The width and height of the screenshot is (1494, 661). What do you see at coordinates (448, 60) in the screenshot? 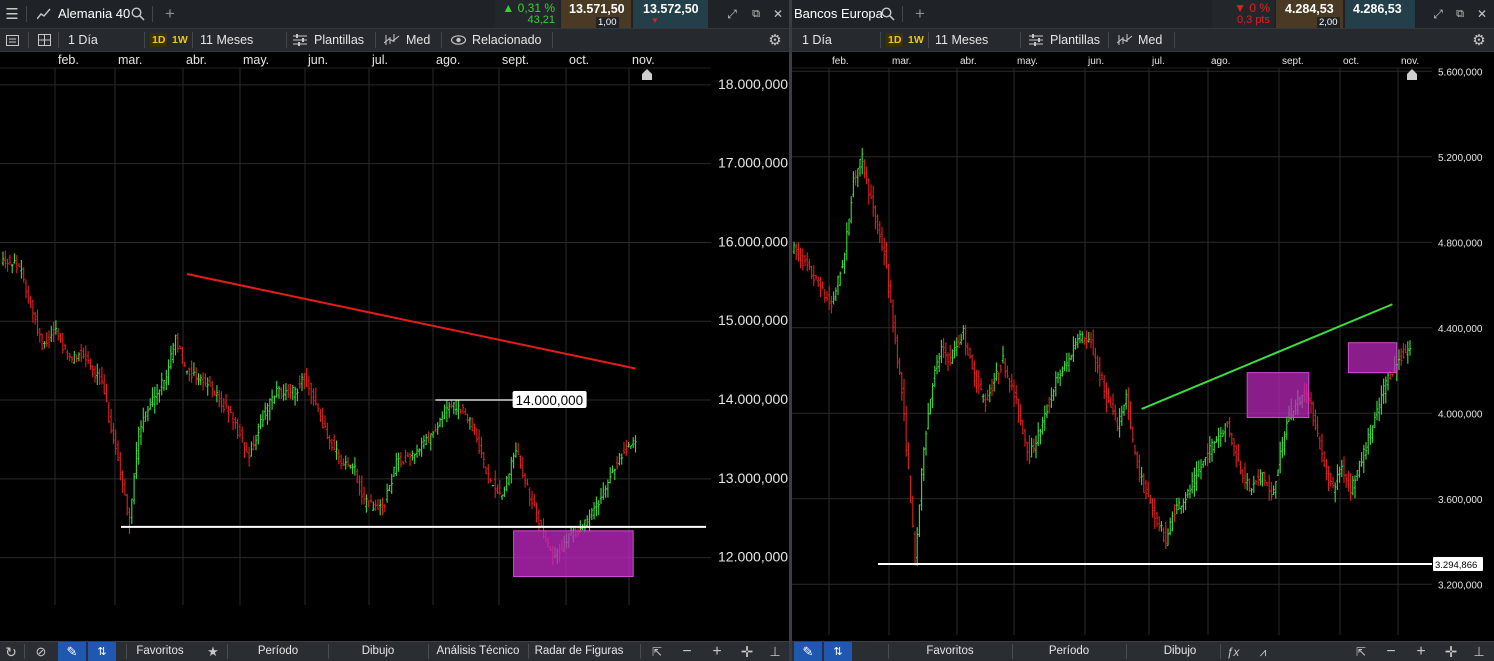
I see `month-label: ago.` at bounding box center [448, 60].